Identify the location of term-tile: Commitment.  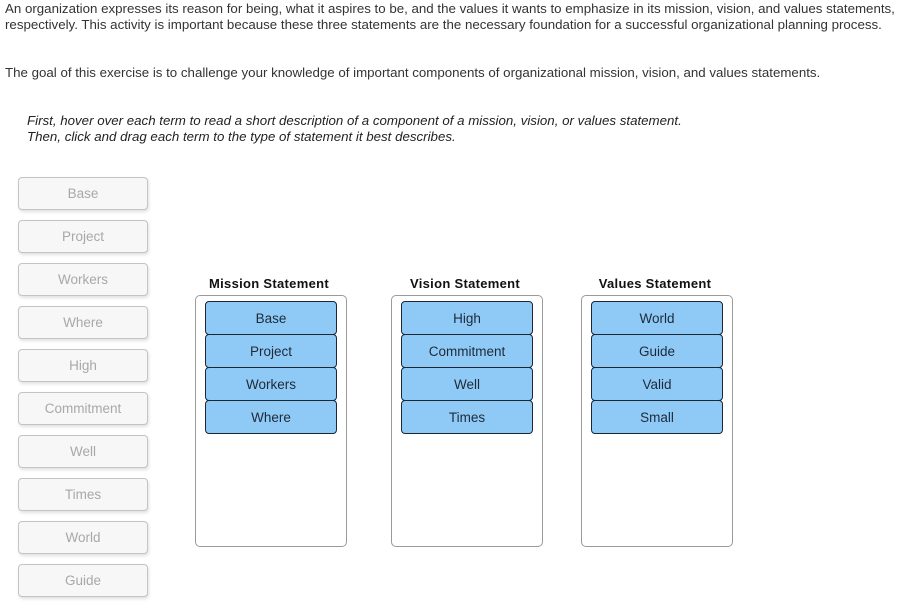
(83, 408).